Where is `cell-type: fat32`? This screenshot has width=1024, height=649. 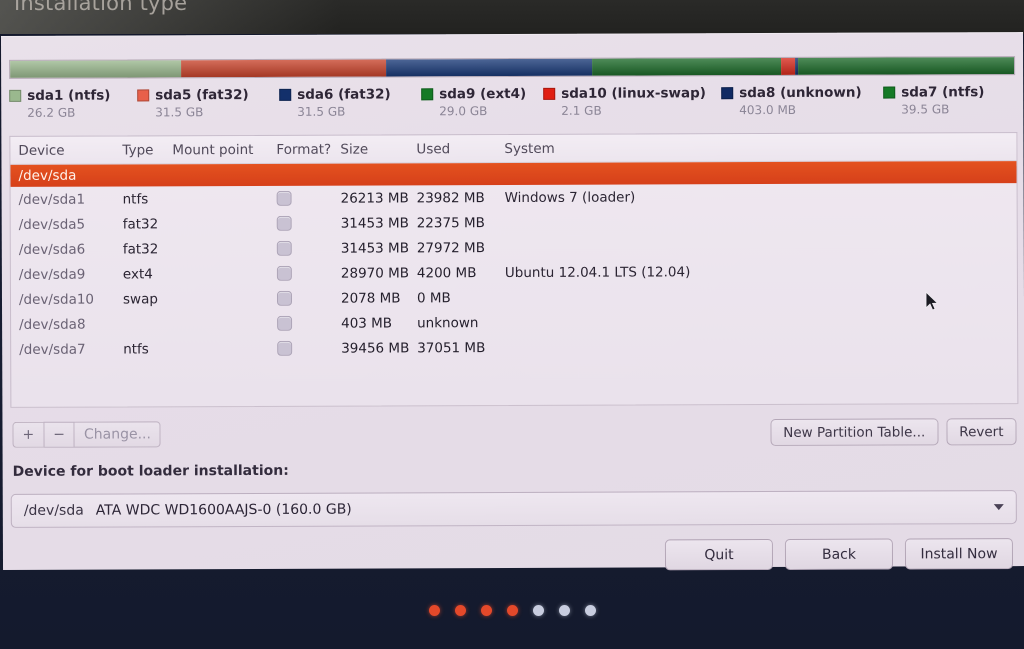 cell-type: fat32 is located at coordinates (140, 248).